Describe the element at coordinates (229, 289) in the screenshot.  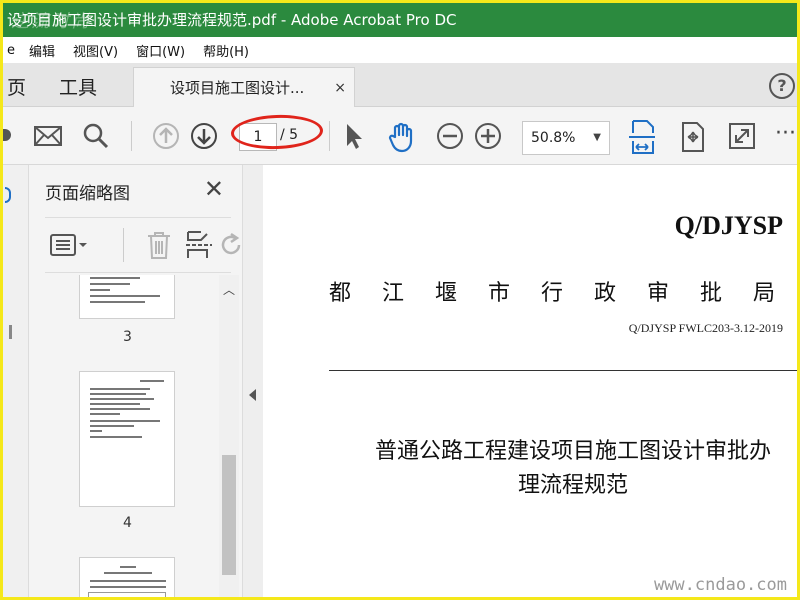
I see `scroll-up-icon: ︿` at that location.